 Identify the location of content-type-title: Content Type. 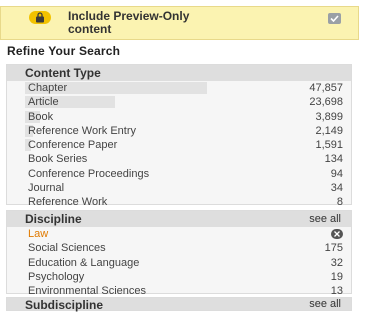
(63, 73).